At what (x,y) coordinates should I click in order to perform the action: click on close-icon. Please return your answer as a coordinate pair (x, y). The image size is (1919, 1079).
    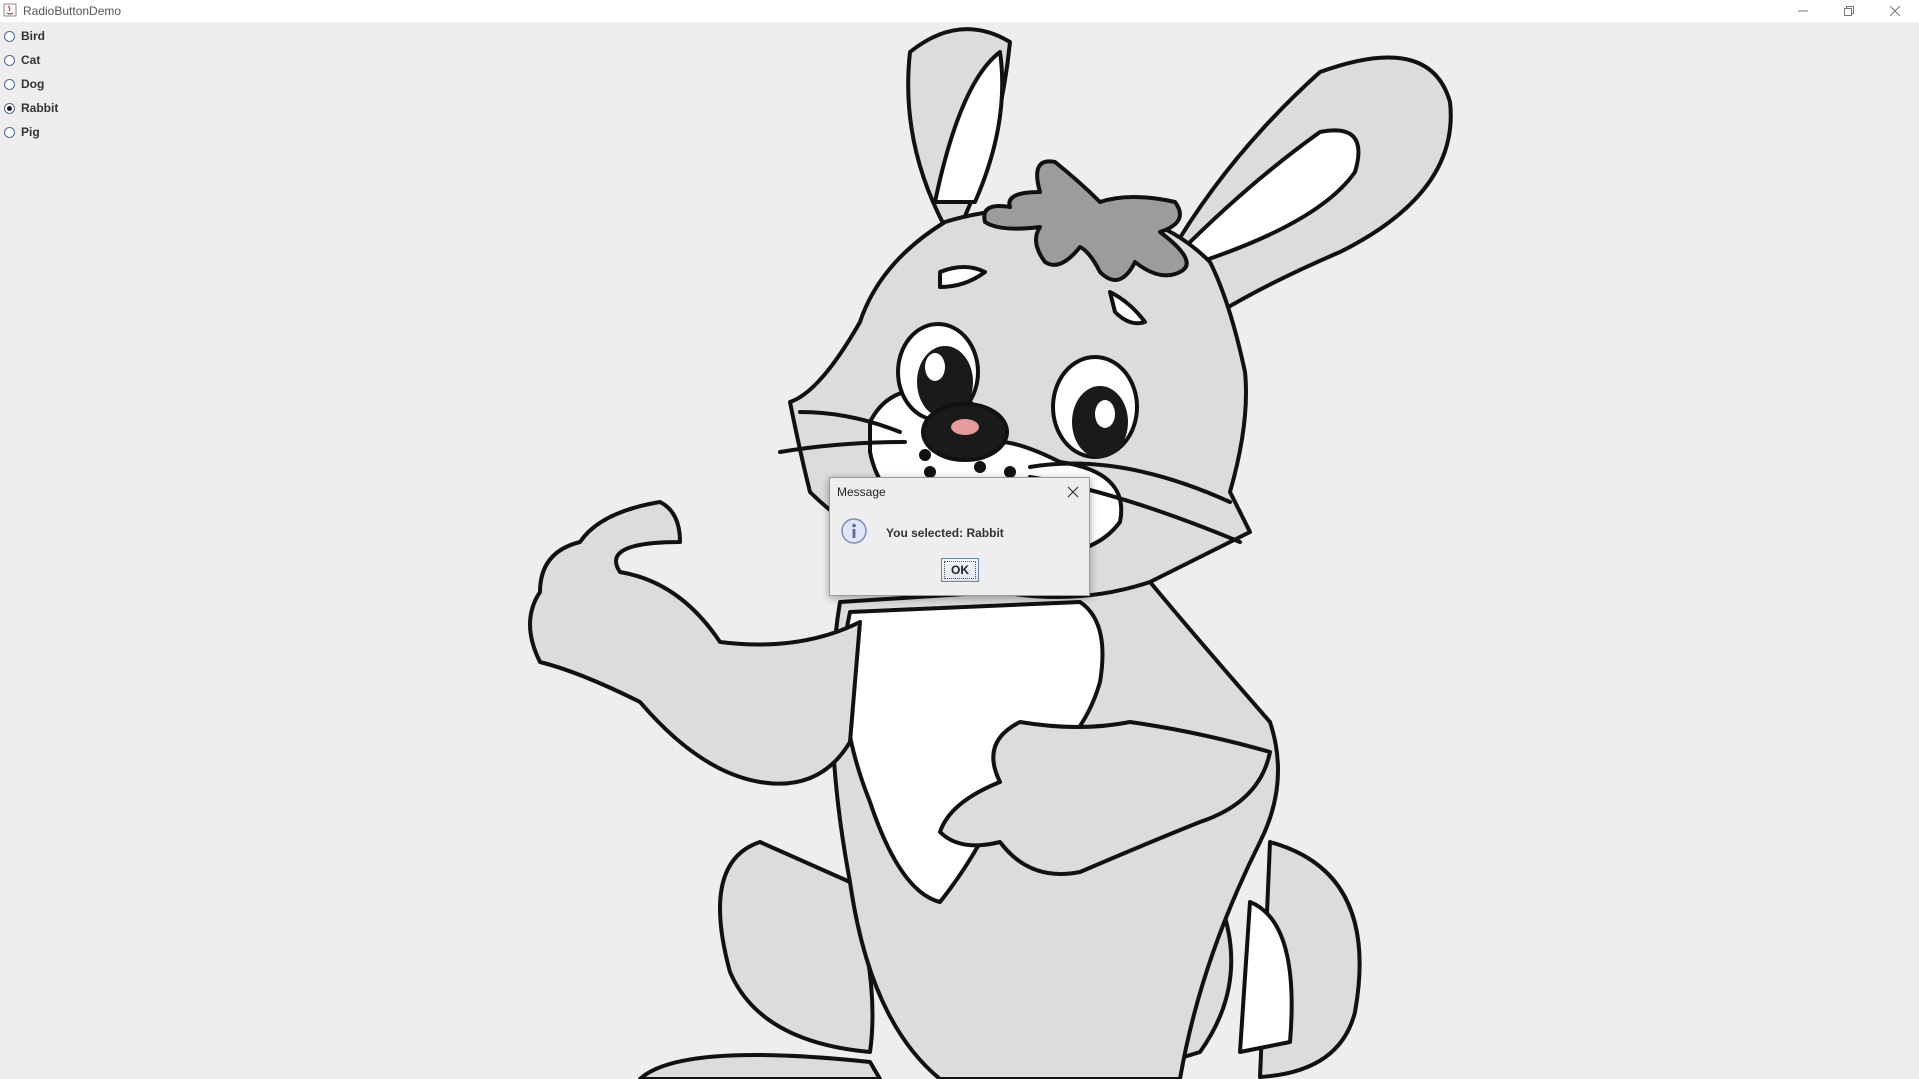
    Looking at the image, I should click on (1895, 11).